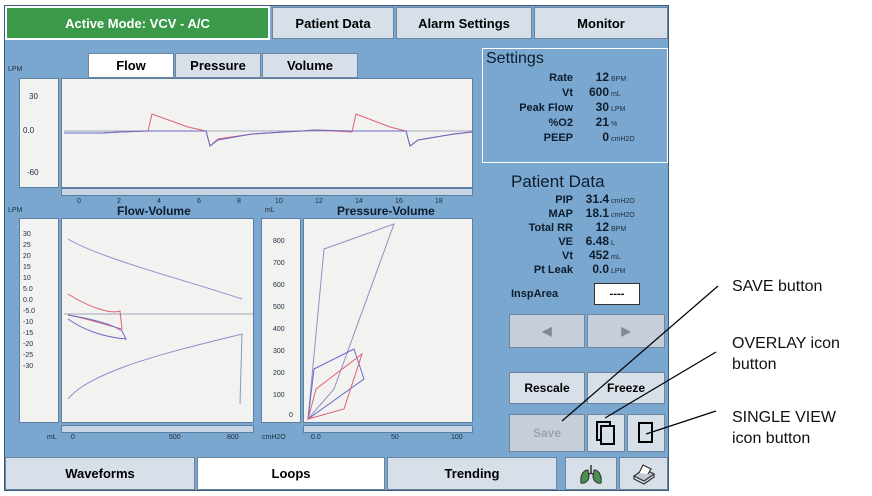 This screenshot has width=872, height=496. I want to click on overlay-callout-label: OVERLAY icon button, so click(786, 354).